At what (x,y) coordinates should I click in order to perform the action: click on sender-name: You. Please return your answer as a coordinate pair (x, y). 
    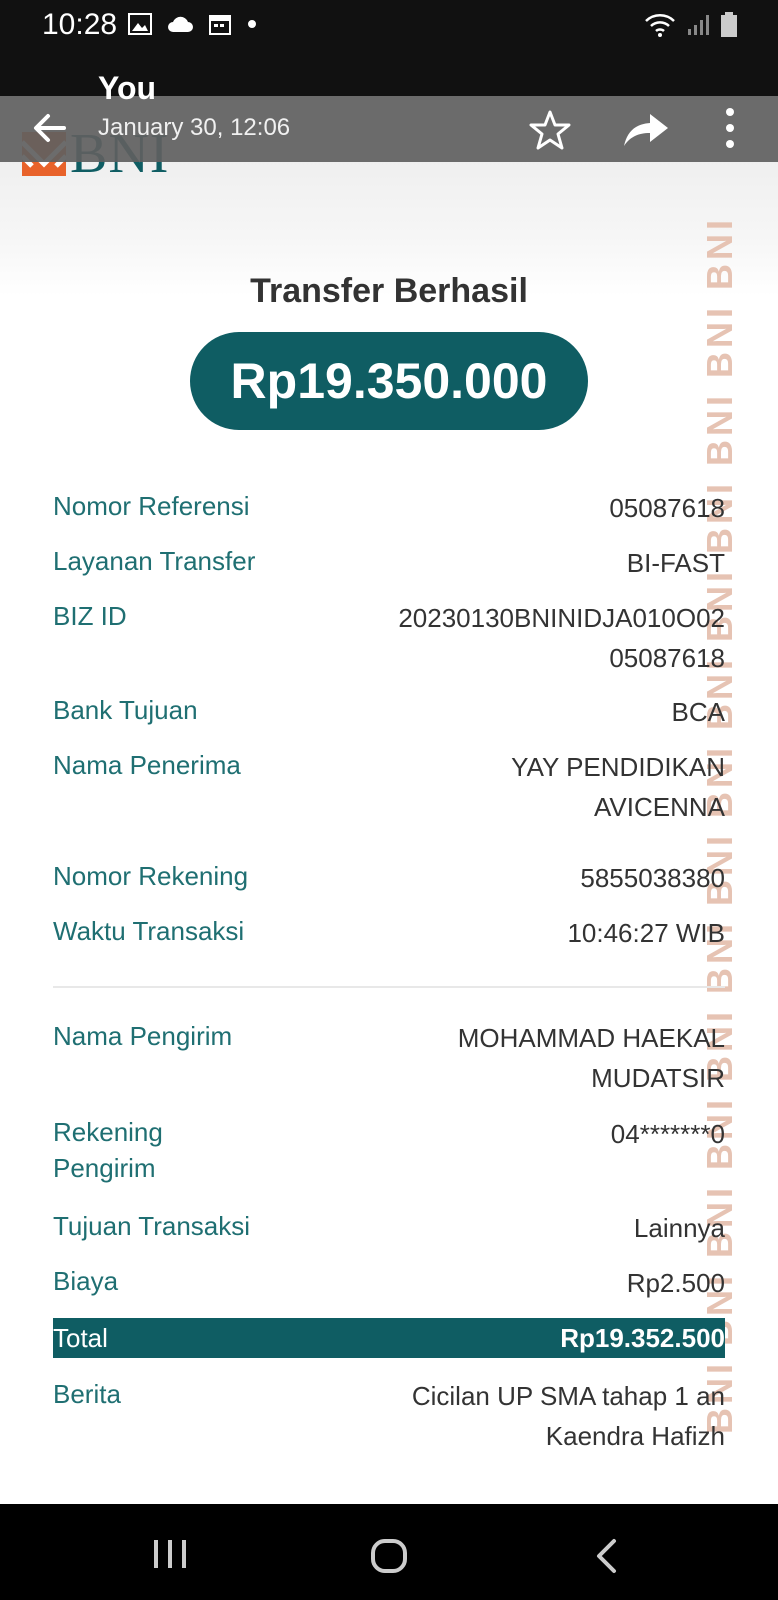
    Looking at the image, I should click on (127, 88).